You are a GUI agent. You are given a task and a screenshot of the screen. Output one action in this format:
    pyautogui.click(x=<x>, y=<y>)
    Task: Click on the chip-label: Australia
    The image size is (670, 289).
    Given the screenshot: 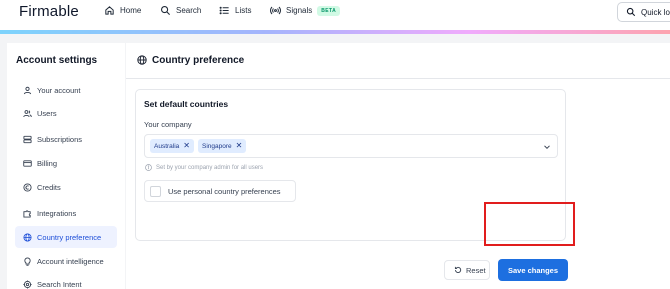 What is the action you would take?
    pyautogui.click(x=167, y=146)
    